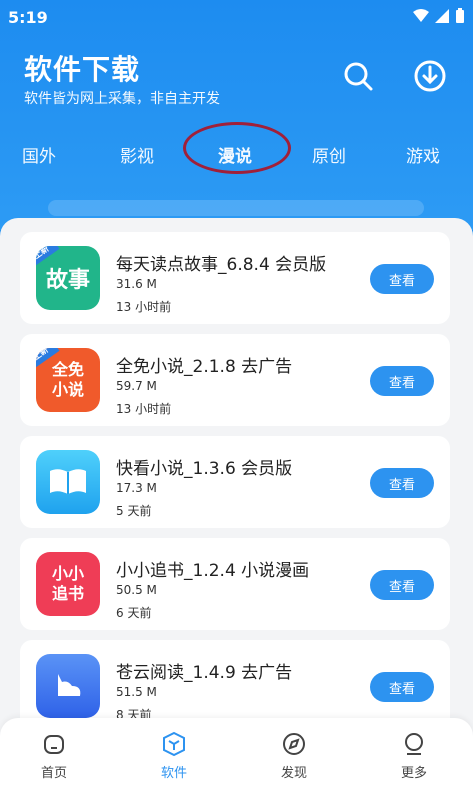  I want to click on more-icon, so click(414, 744).